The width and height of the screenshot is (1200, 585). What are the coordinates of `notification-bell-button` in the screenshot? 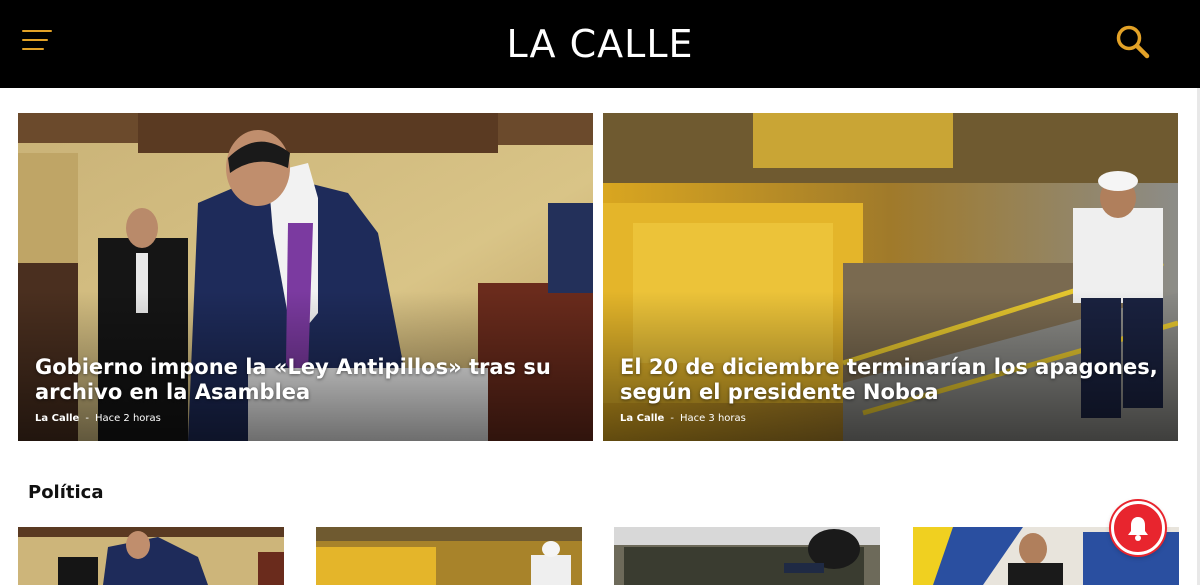 It's located at (1138, 528).